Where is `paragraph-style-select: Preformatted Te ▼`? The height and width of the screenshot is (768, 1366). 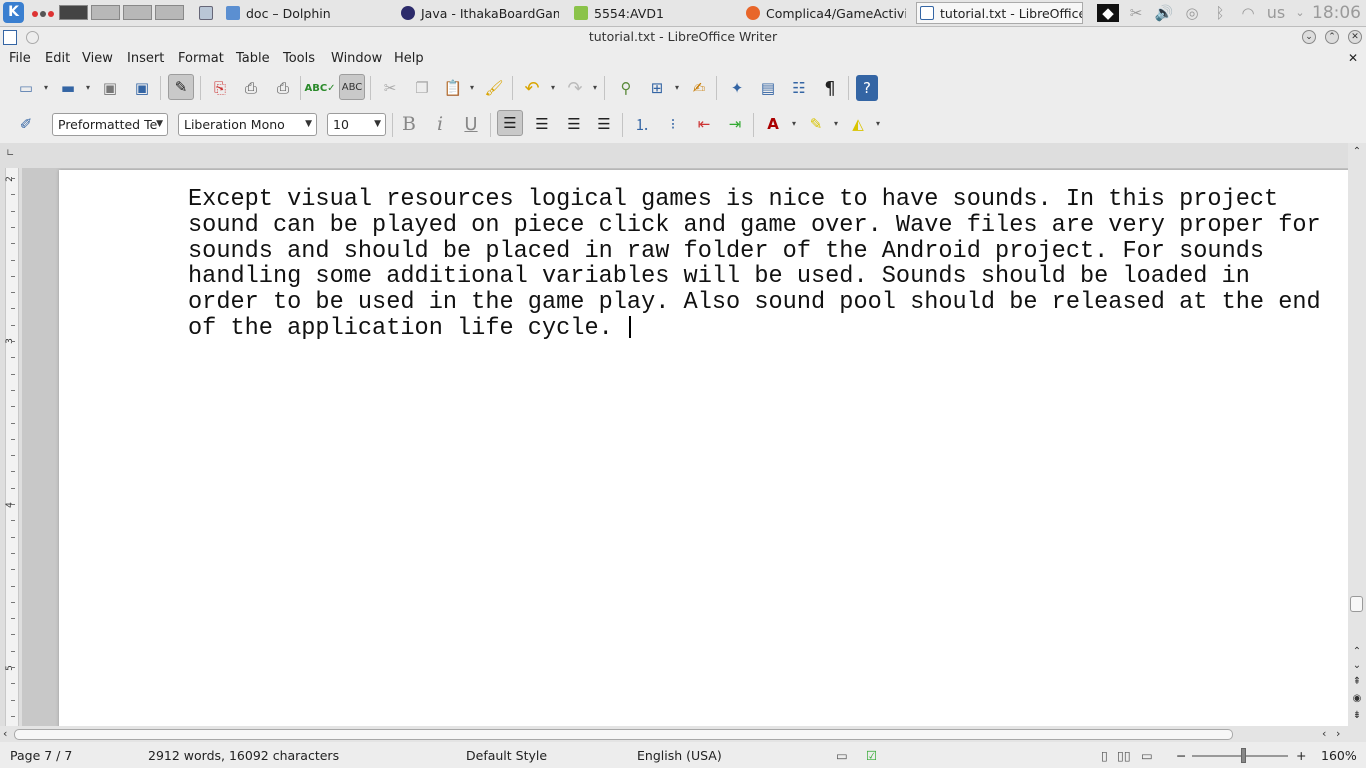
paragraph-style-select: Preformatted Te ▼ is located at coordinates (110, 124).